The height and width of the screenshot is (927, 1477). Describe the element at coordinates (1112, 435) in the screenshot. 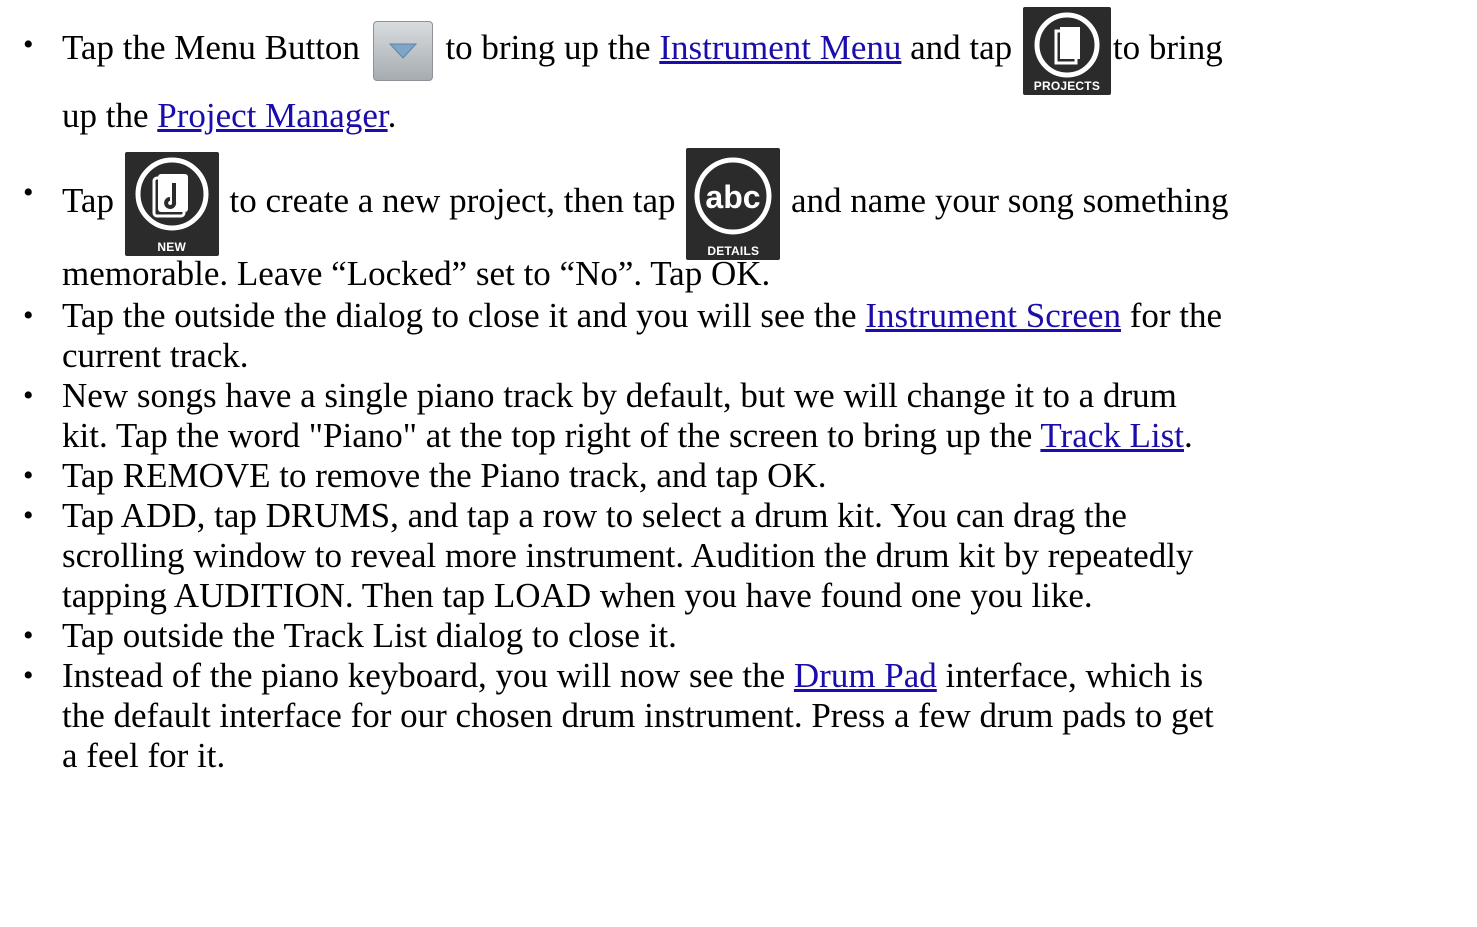

I see `link-track-list: Track List` at that location.